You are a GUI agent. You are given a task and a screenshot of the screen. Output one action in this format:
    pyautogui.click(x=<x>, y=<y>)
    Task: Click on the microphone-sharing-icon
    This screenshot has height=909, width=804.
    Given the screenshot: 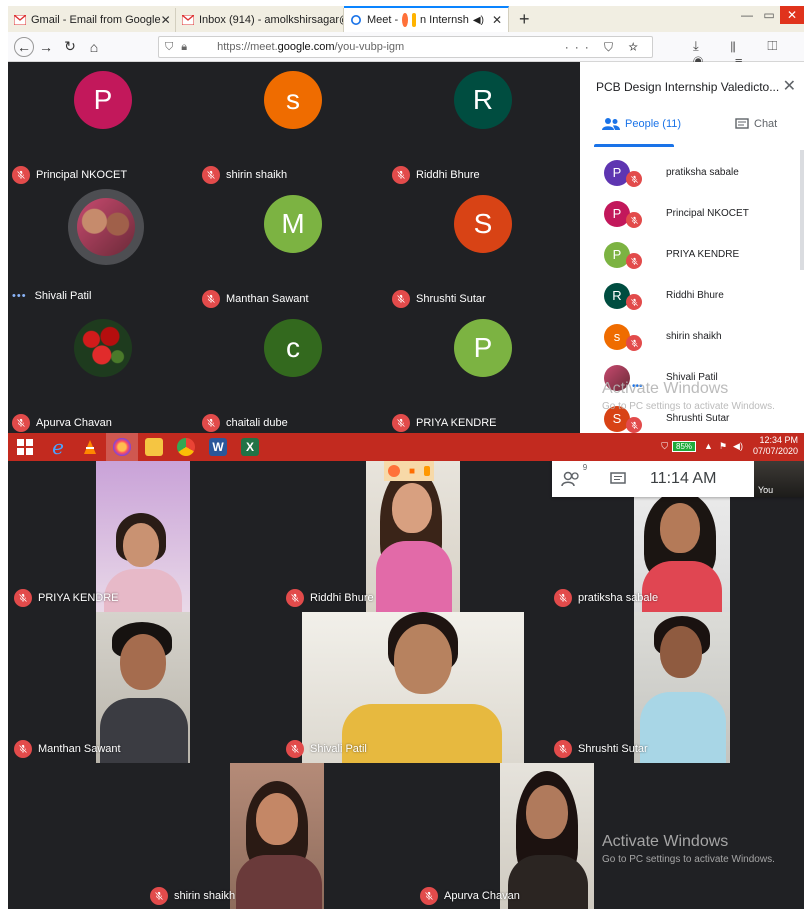 What is the action you would take?
    pyautogui.click(x=413, y=20)
    